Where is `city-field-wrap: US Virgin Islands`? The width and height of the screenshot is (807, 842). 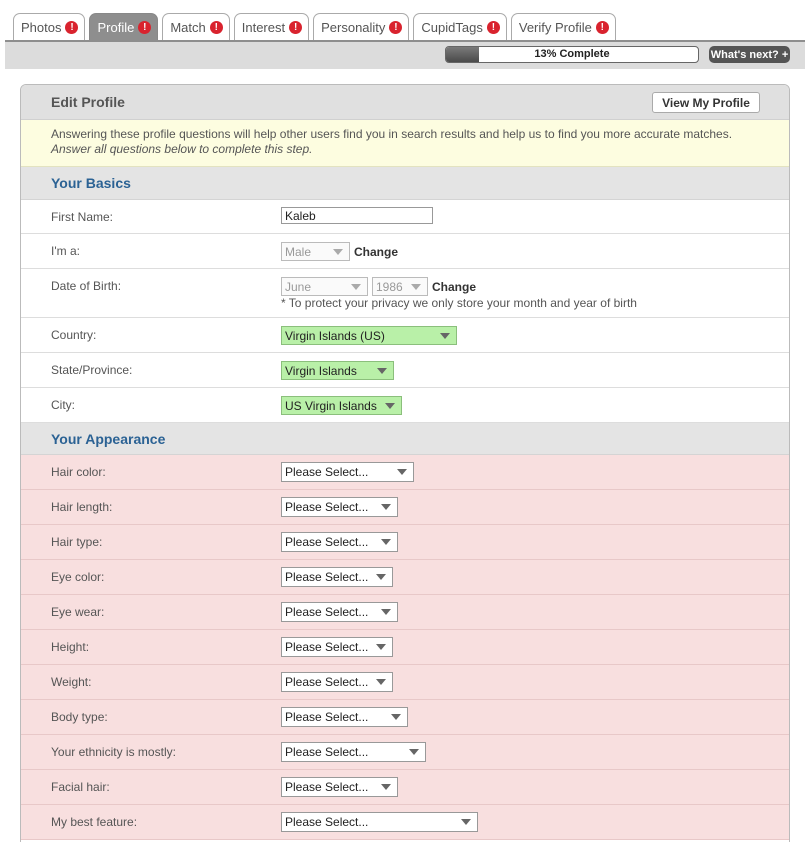
city-field-wrap: US Virgin Islands is located at coordinates (341, 405).